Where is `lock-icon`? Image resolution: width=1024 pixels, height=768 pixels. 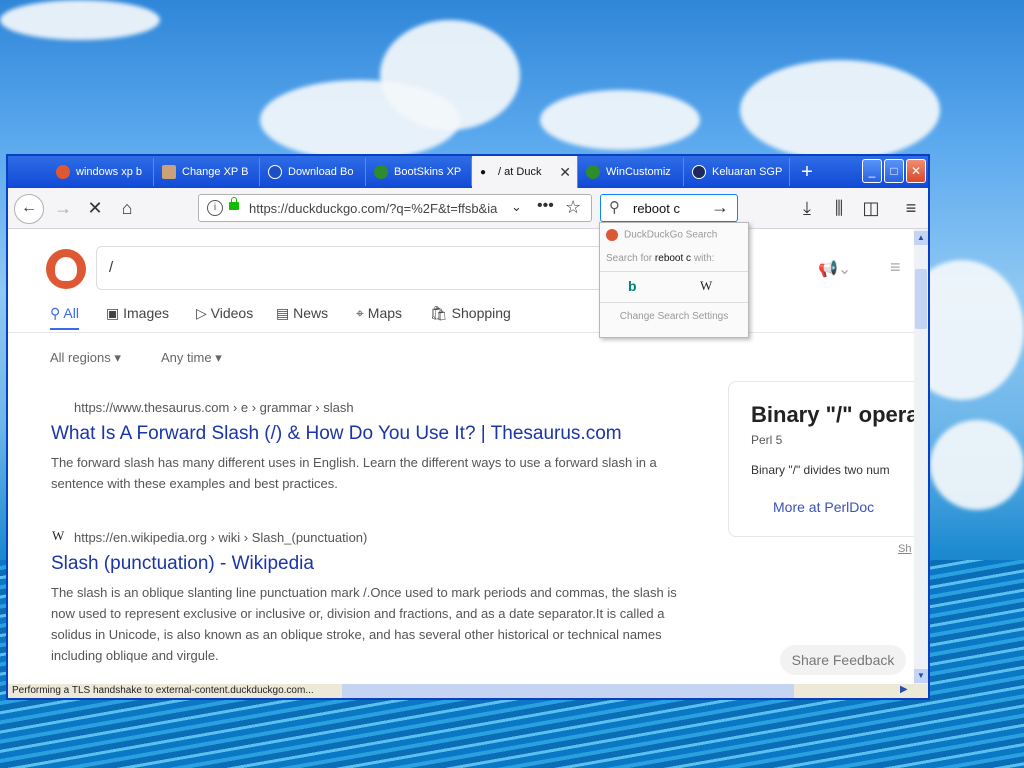 lock-icon is located at coordinates (234, 203).